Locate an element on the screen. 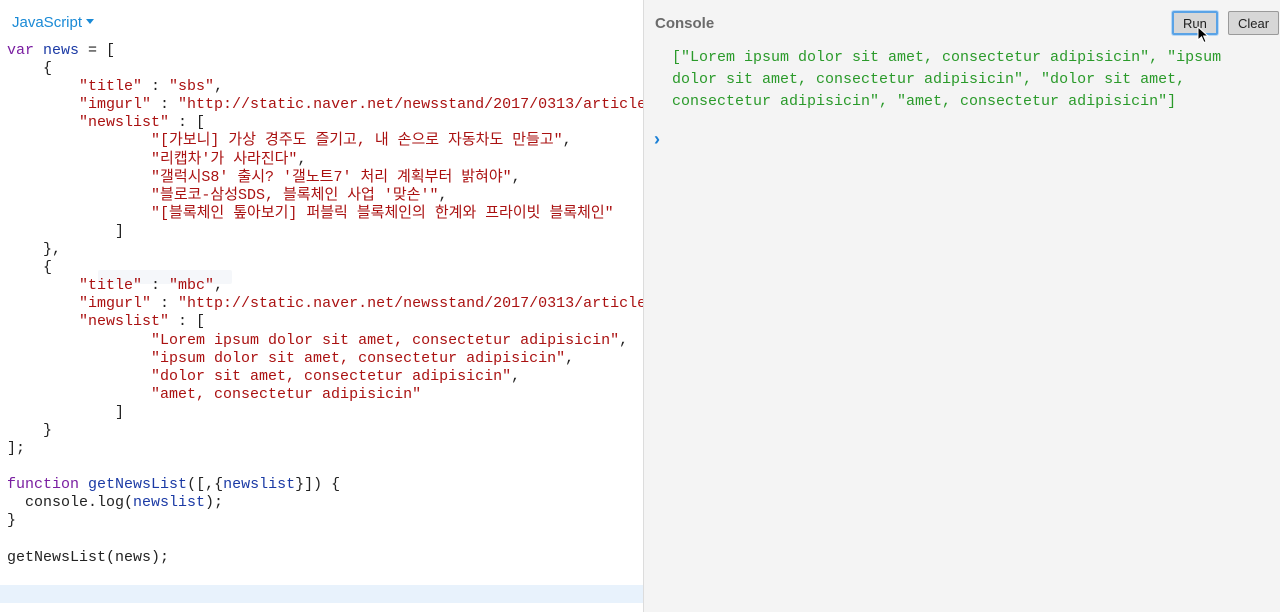 The width and height of the screenshot is (1280, 612). code-line: "블로코-삼성SDS, 블록체인 사업 '맞손'", is located at coordinates (325, 196).